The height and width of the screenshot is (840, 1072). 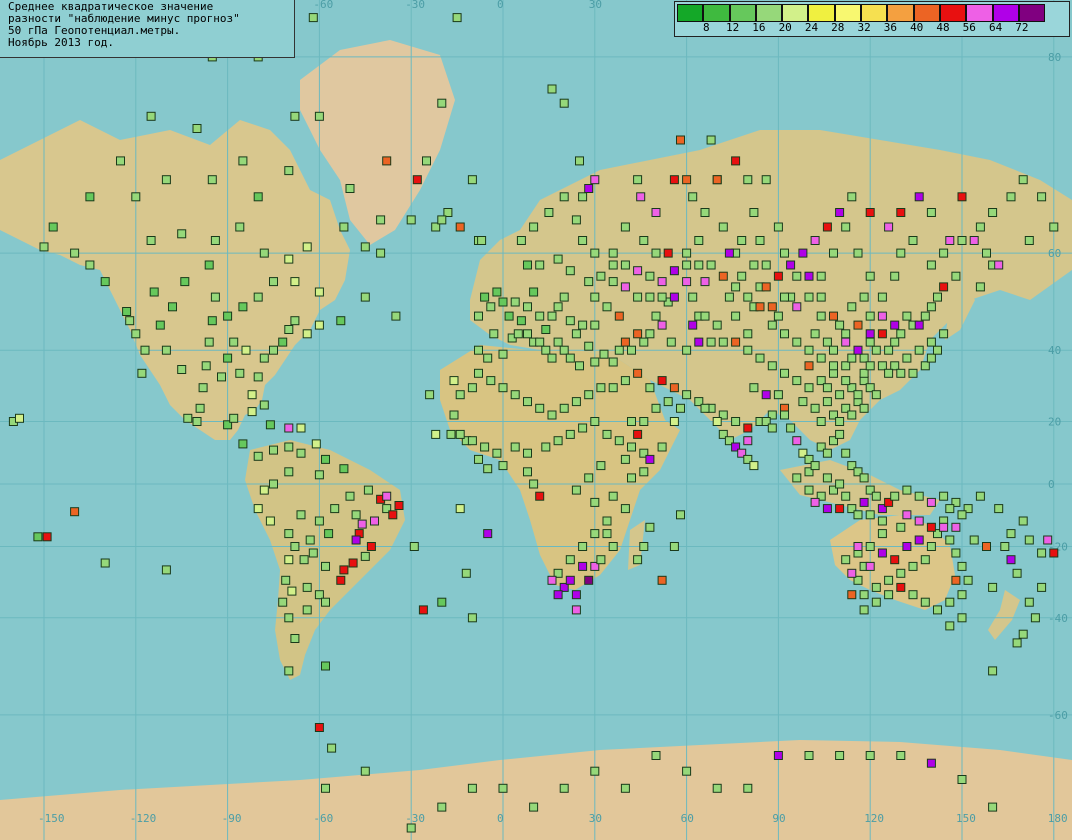 What do you see at coordinates (500, 818) in the screenshot?
I see `longitude-label: 0` at bounding box center [500, 818].